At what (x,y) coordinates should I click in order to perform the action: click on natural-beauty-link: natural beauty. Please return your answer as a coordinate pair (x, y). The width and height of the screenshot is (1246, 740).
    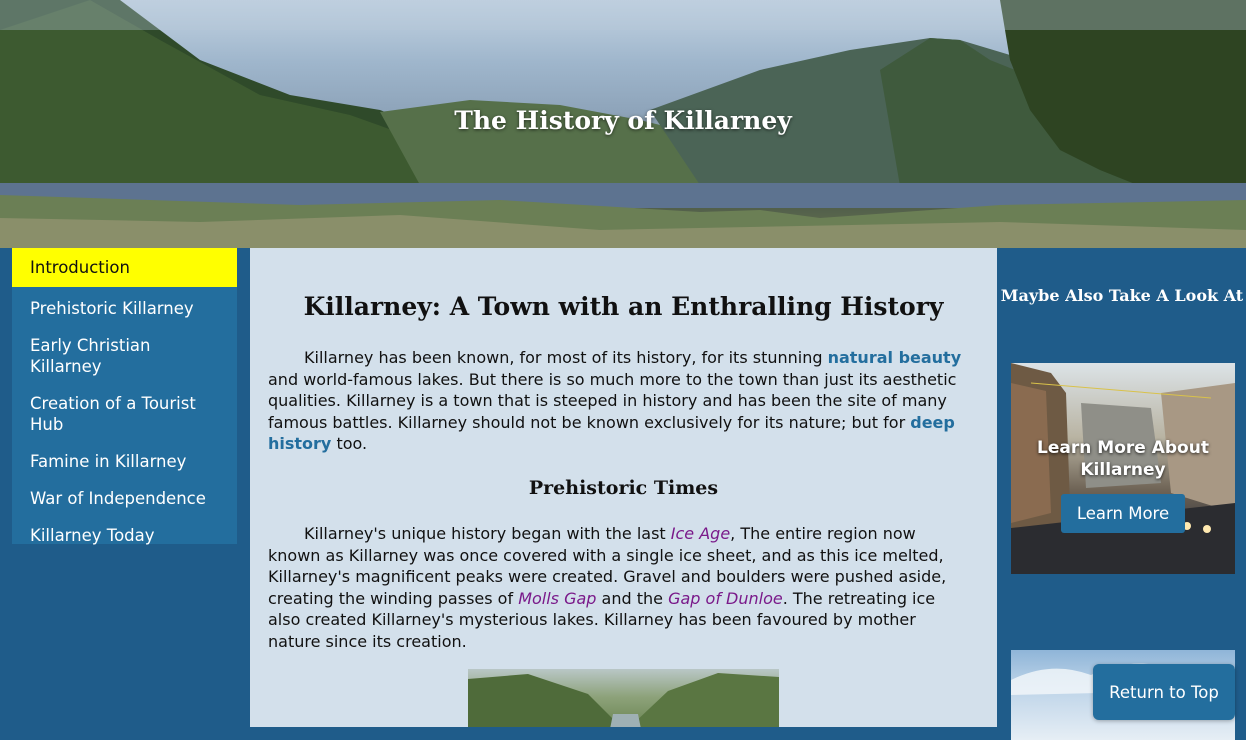
    Looking at the image, I should click on (895, 357).